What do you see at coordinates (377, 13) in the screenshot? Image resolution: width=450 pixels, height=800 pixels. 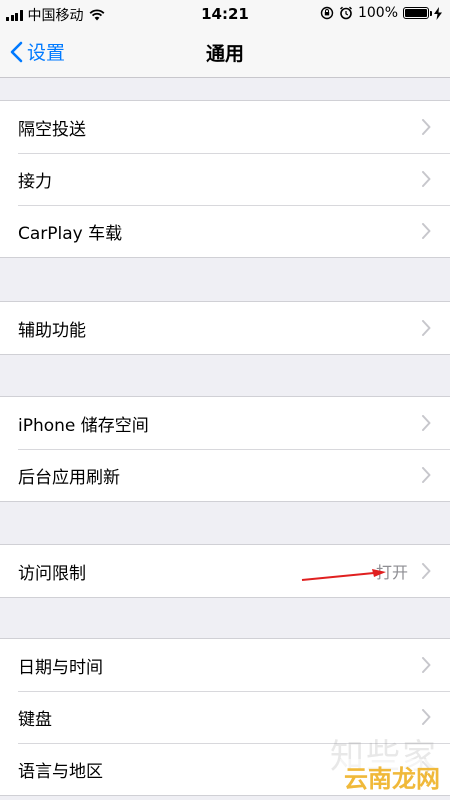 I see `battery-percent: 100%` at bounding box center [377, 13].